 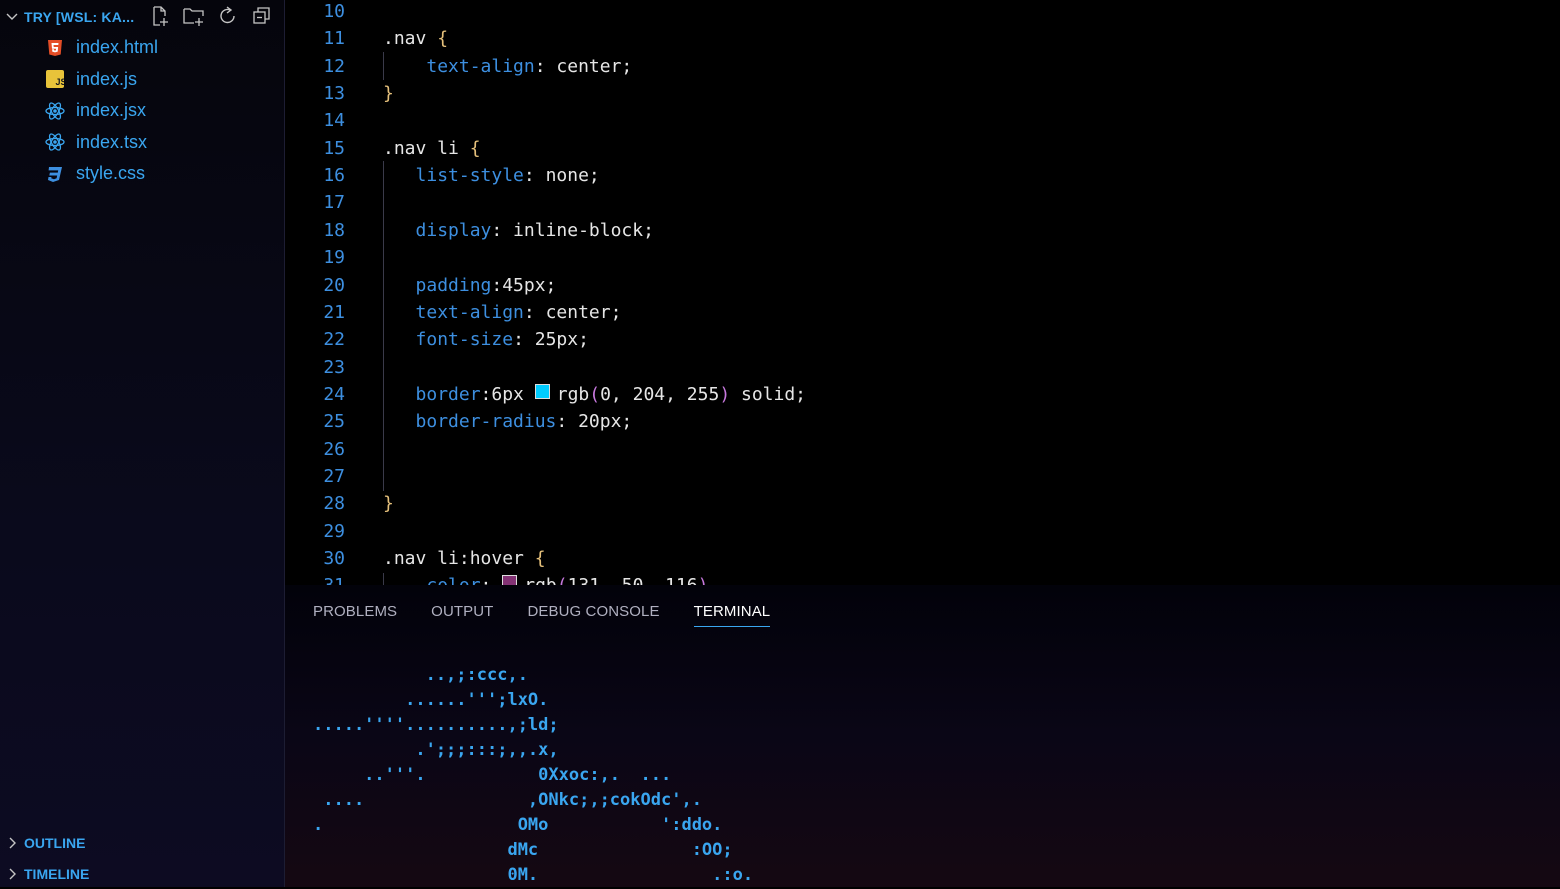 What do you see at coordinates (462, 615) in the screenshot?
I see `tab-output: OUTPUT` at bounding box center [462, 615].